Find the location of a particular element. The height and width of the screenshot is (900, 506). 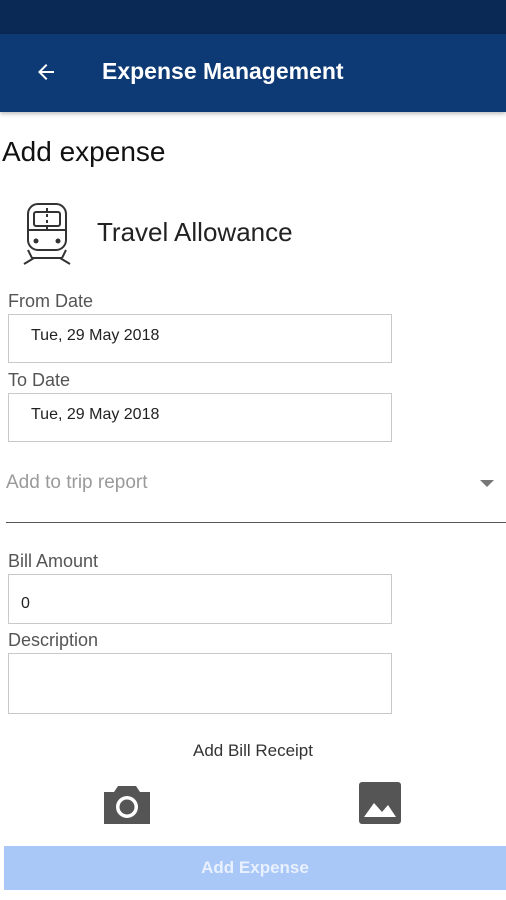

to-date-field: Tue, 29 May 2018 is located at coordinates (200, 417).